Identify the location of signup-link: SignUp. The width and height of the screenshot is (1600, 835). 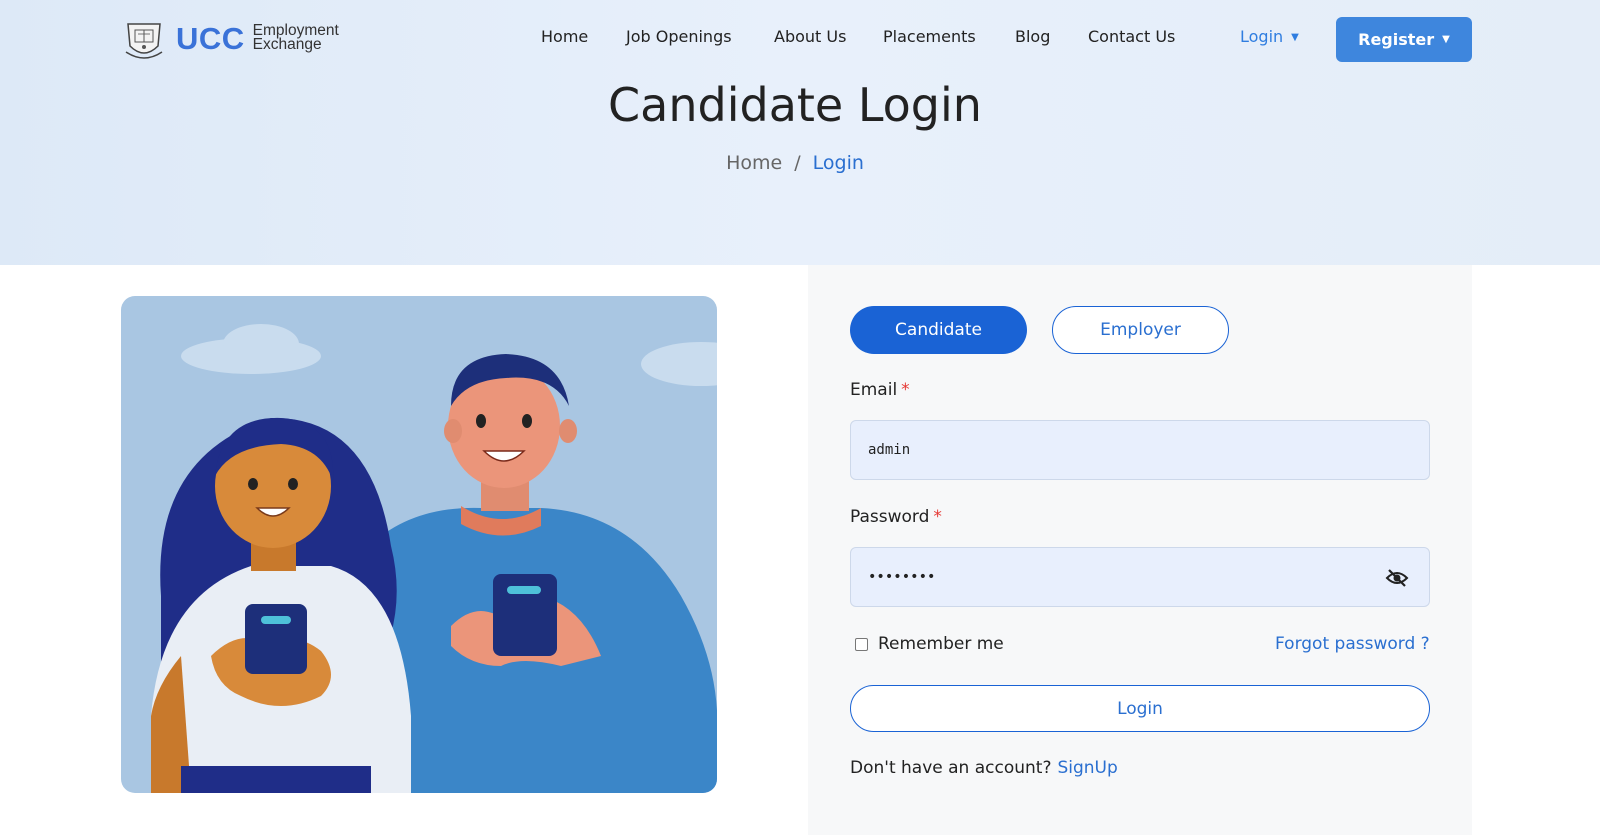
(1087, 768).